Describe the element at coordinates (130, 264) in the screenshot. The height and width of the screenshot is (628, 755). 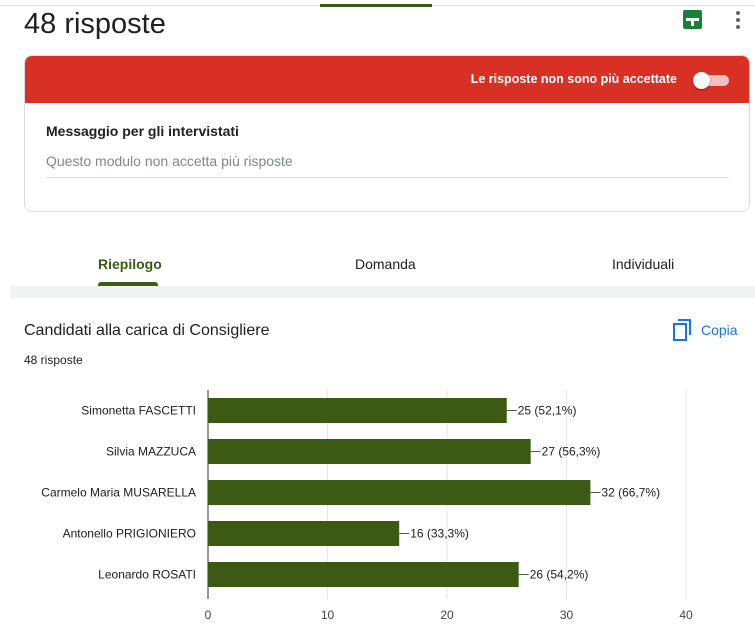
I see `tab-riepilogo: Riepilogo` at that location.